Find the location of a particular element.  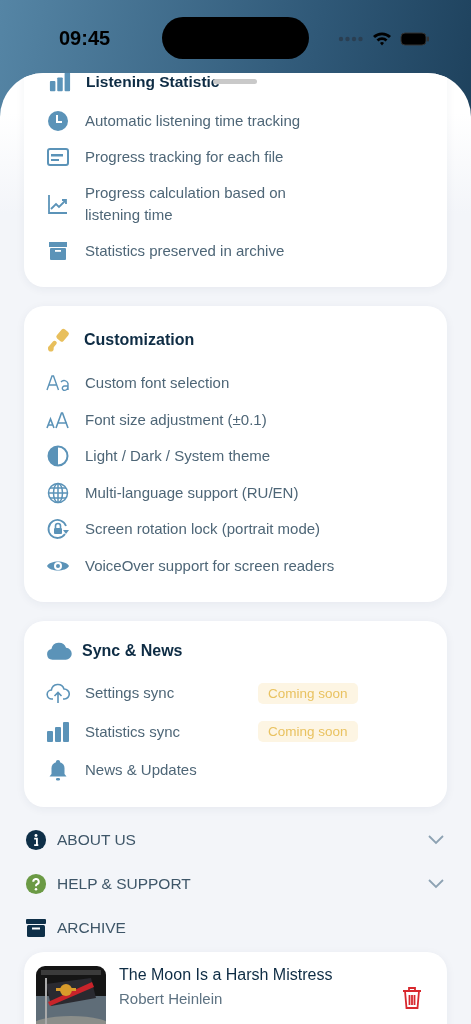

card-title: Listening Statistic is located at coordinates (153, 82).